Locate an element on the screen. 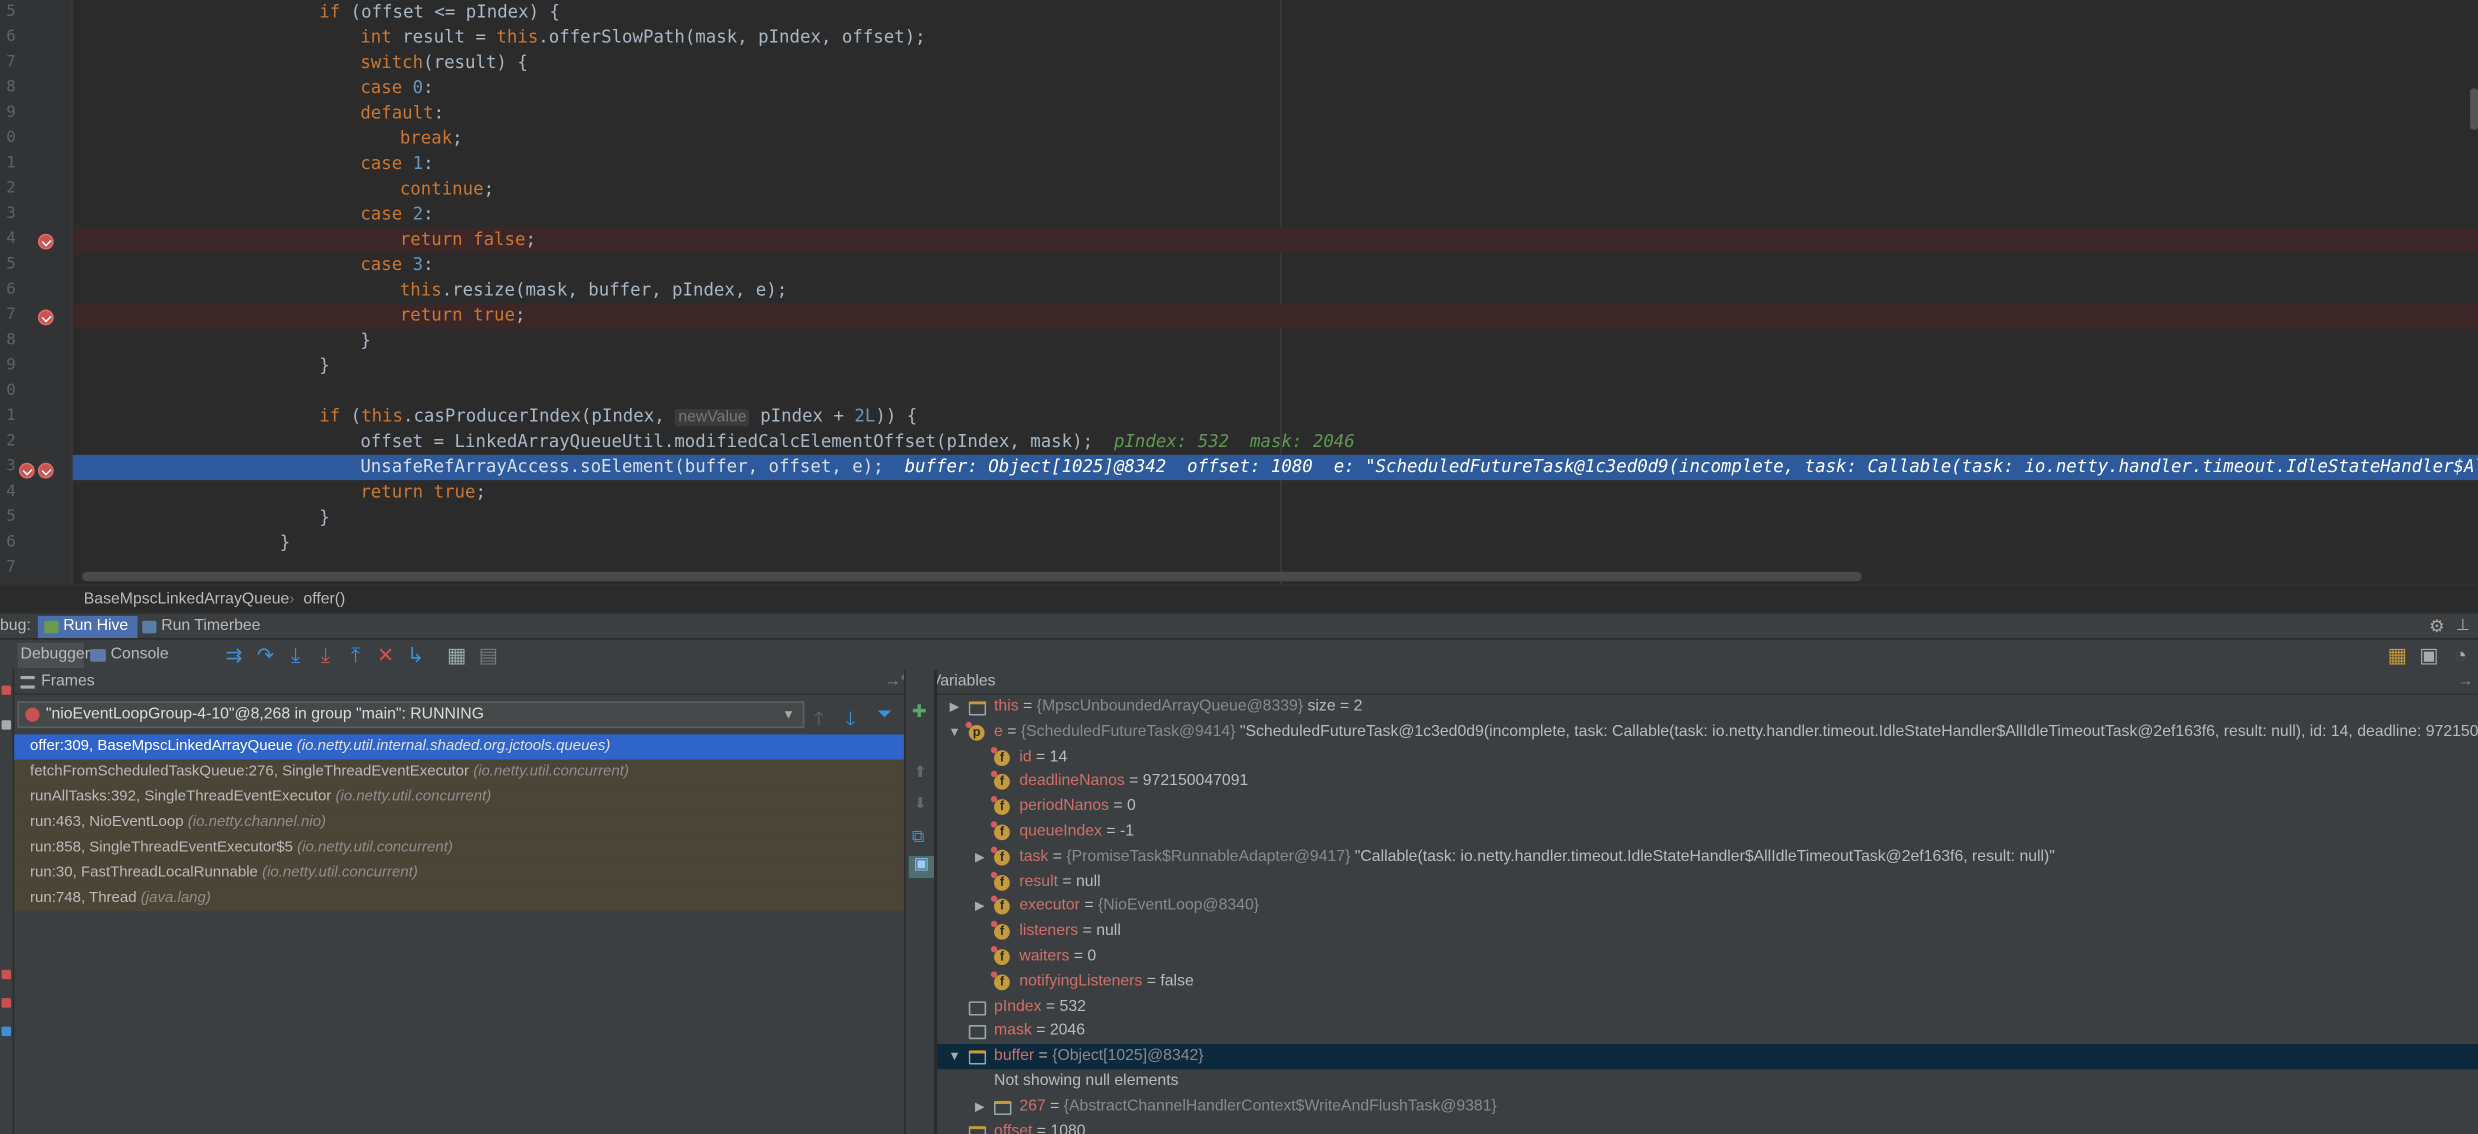 The image size is (2478, 1134). variable-name: pIndex is located at coordinates (1018, 1006).